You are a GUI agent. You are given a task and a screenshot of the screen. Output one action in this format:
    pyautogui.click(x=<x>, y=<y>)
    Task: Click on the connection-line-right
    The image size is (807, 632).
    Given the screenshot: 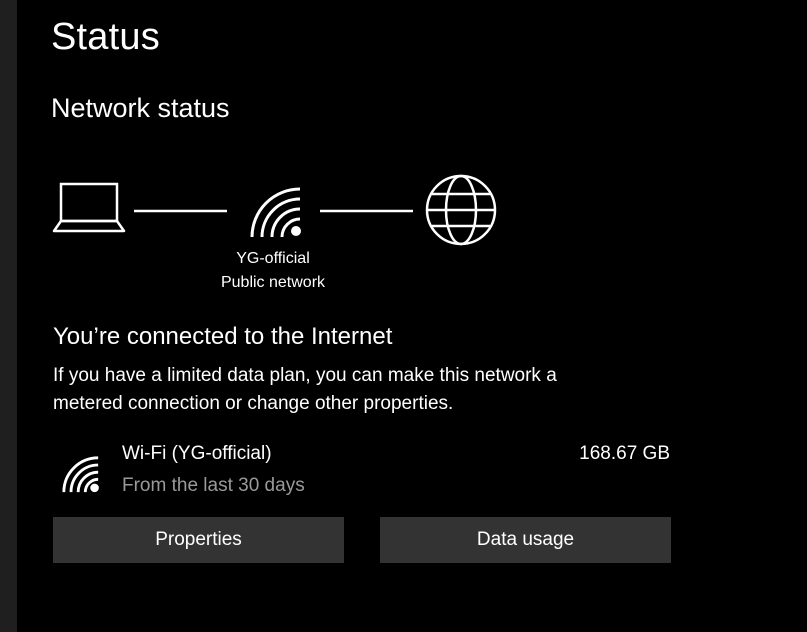 What is the action you would take?
    pyautogui.click(x=366, y=211)
    